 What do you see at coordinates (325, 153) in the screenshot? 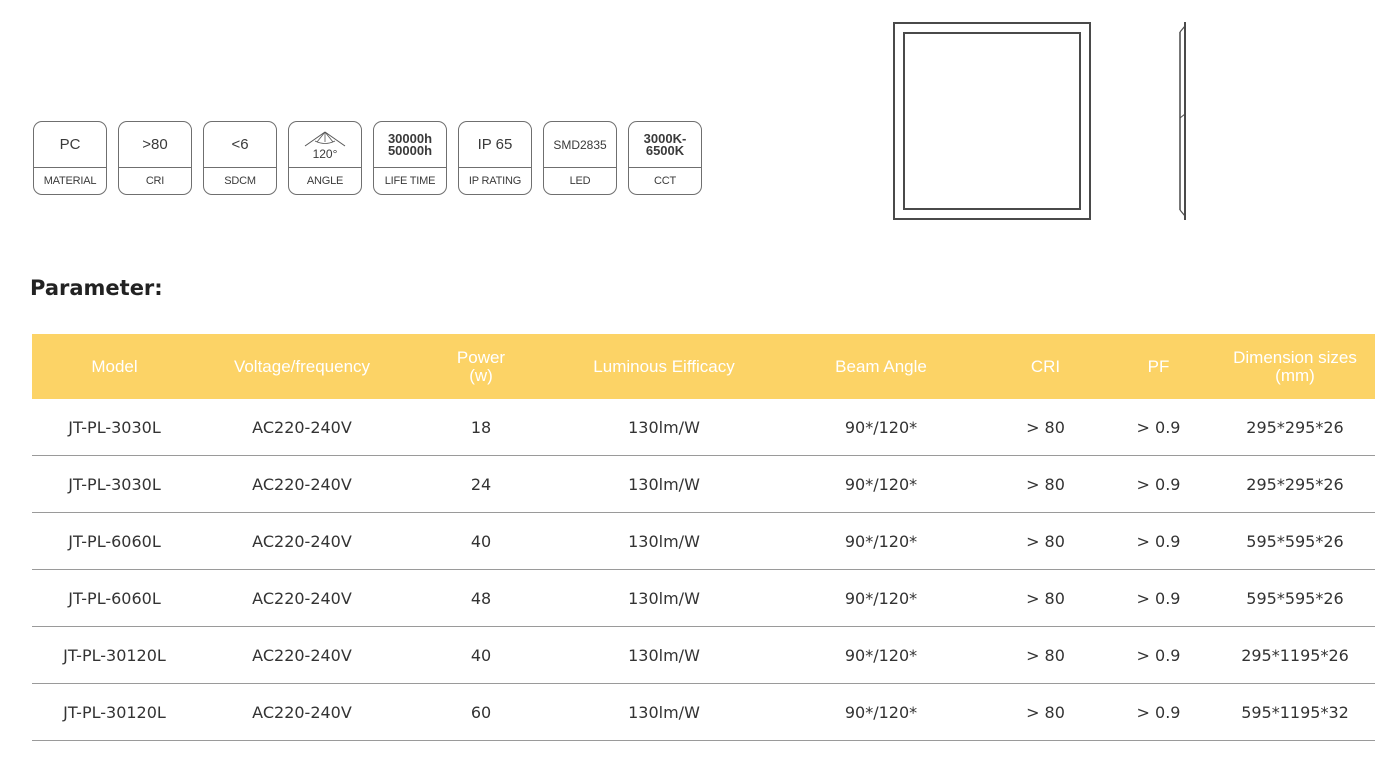
I see `angle-value: 120°` at bounding box center [325, 153].